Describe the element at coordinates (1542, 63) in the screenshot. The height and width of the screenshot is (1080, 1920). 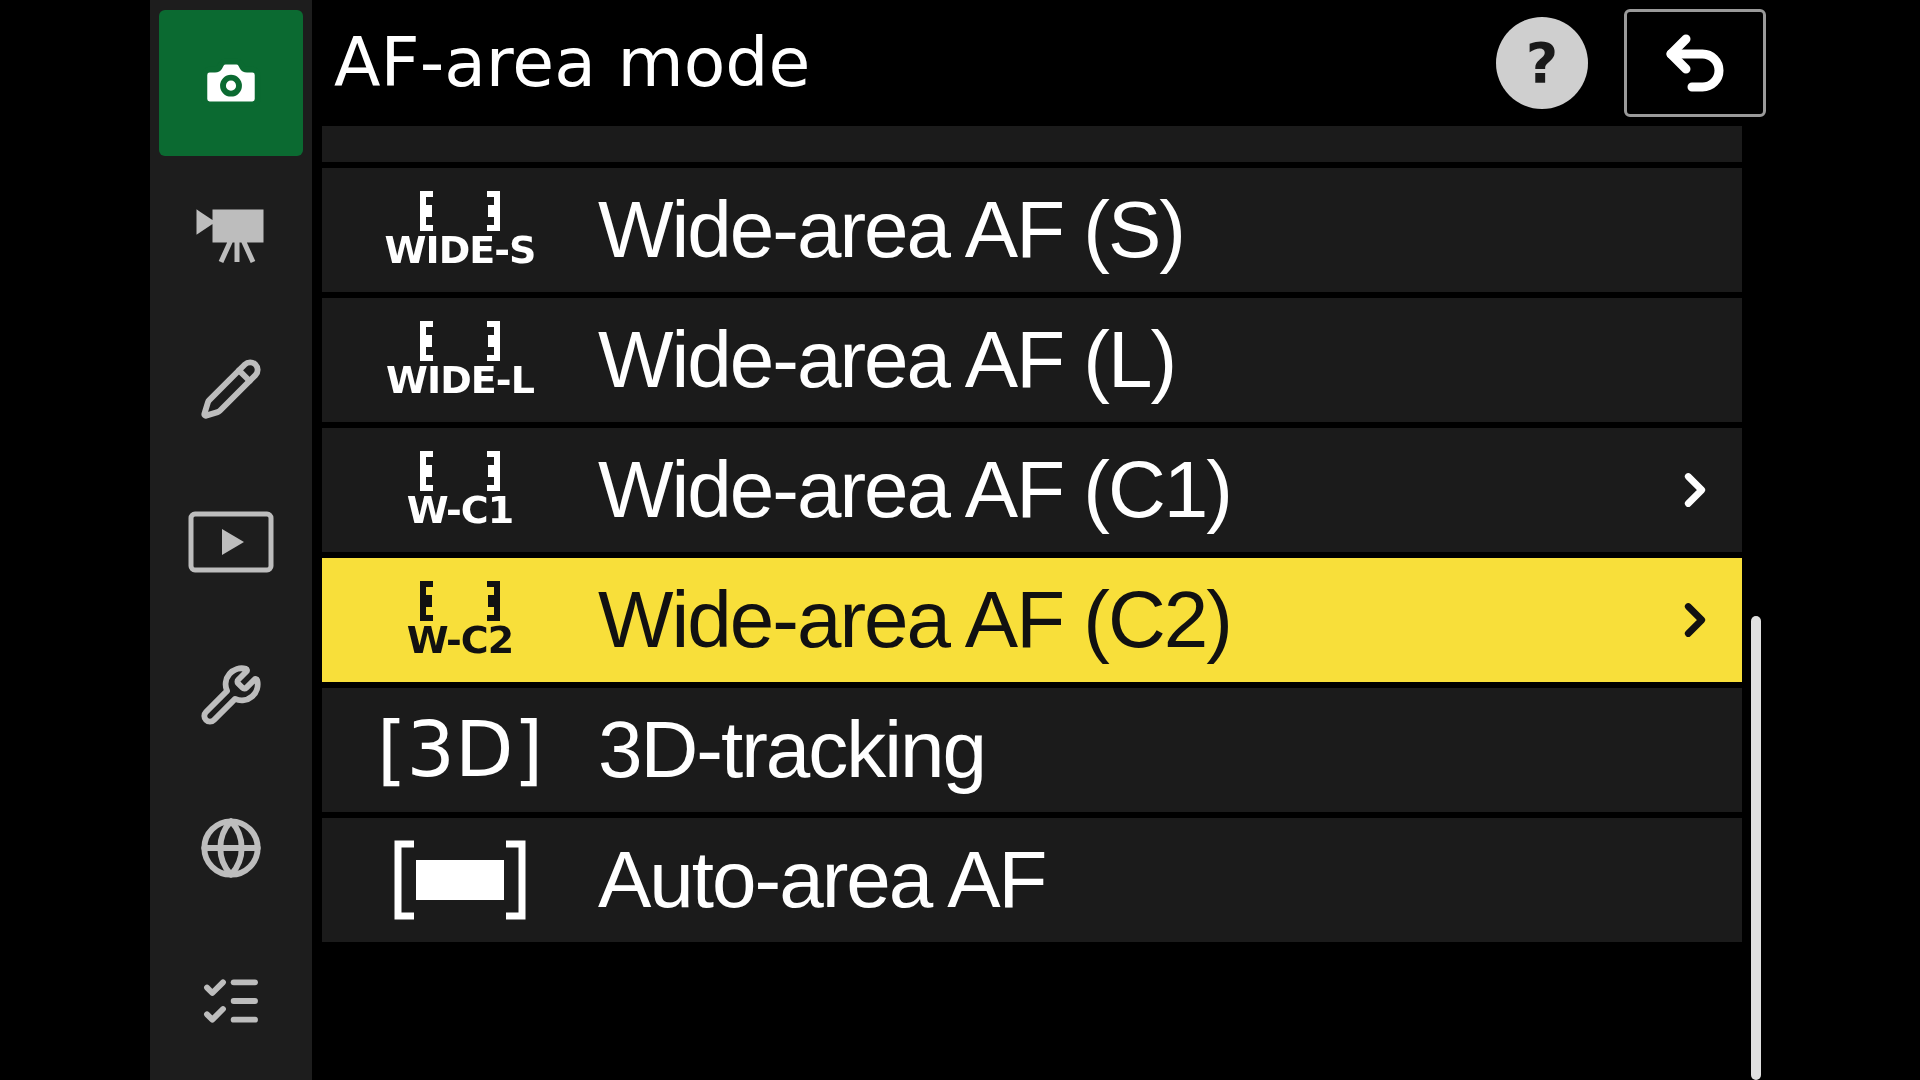
I see `help-button: ?` at that location.